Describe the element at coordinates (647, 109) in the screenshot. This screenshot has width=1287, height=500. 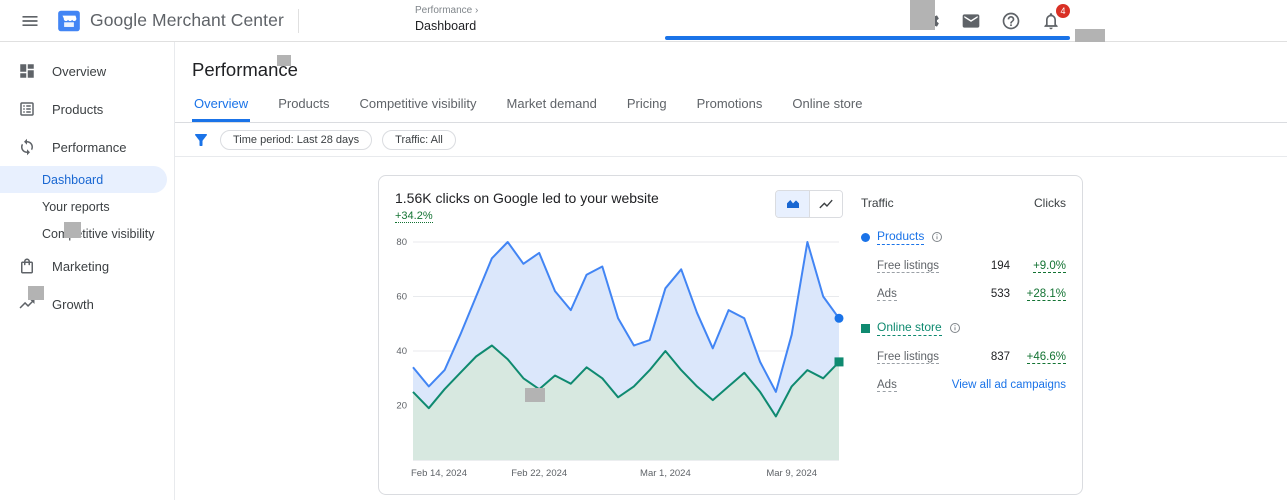
I see `tab-pricing: Pricing` at that location.